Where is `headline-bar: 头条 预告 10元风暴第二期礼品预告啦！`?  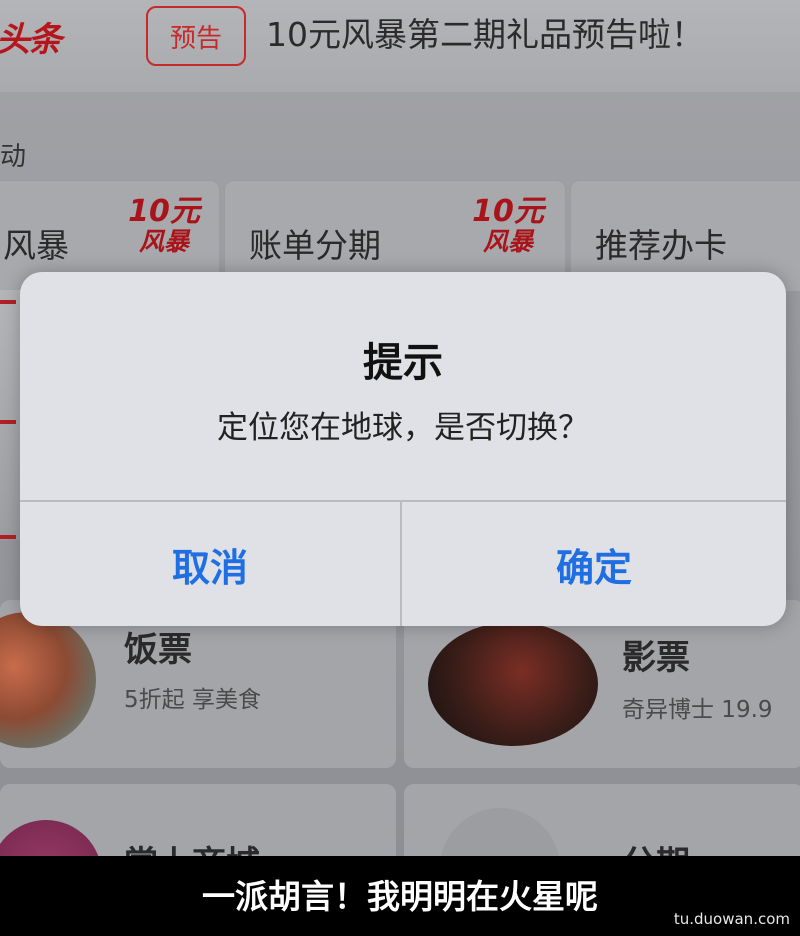 headline-bar: 头条 预告 10元风暴第二期礼品预告啦！ is located at coordinates (400, 46).